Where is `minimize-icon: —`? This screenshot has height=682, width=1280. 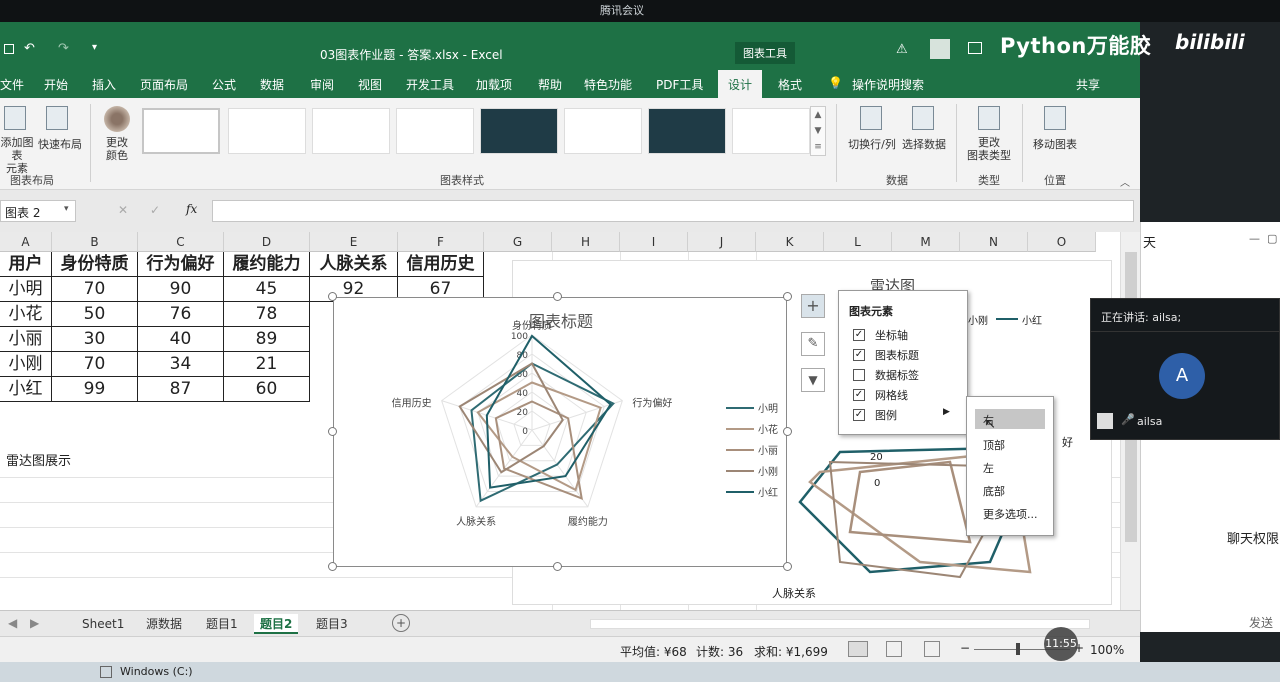 minimize-icon: — is located at coordinates (1254, 238).